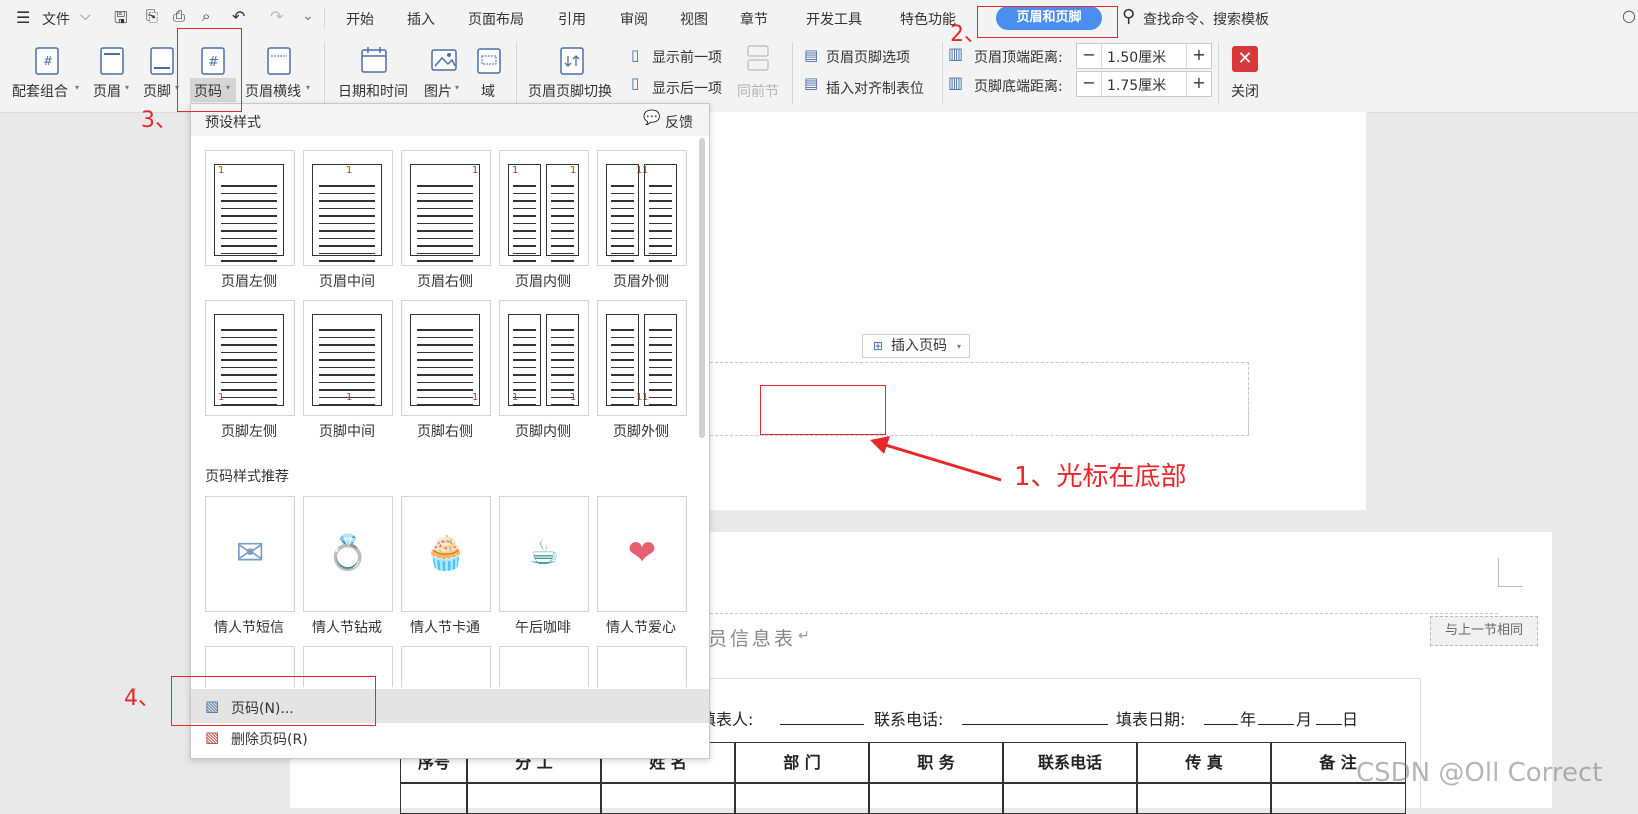  What do you see at coordinates (249, 281) in the screenshot?
I see `preset-label: 页眉左侧` at bounding box center [249, 281].